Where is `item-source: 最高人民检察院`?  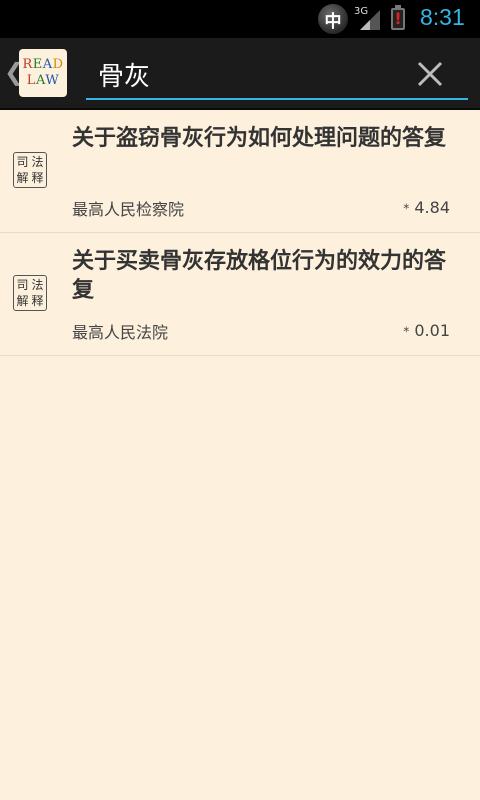
item-source: 最高人民检察院 is located at coordinates (128, 209).